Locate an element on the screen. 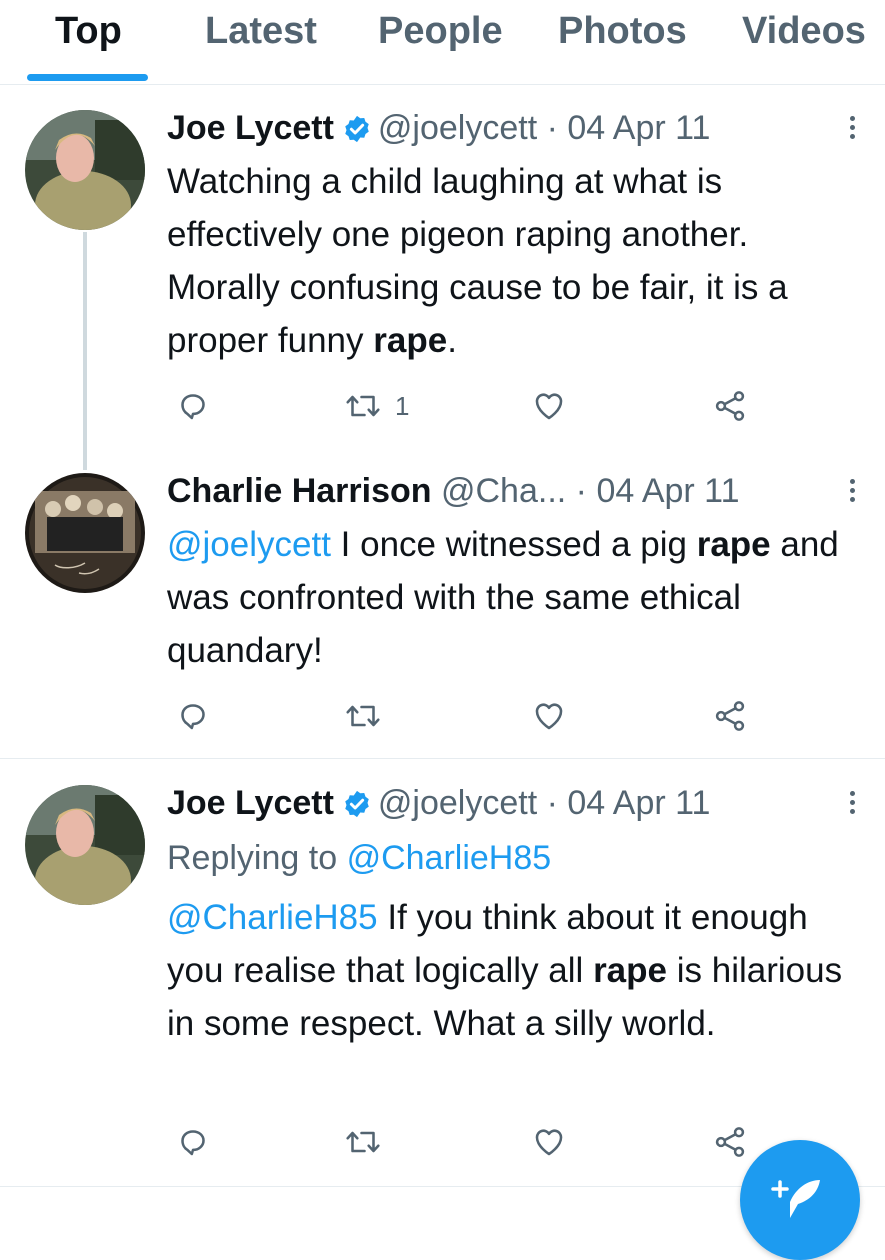  retweet-button: 1 is located at coordinates (376, 406).